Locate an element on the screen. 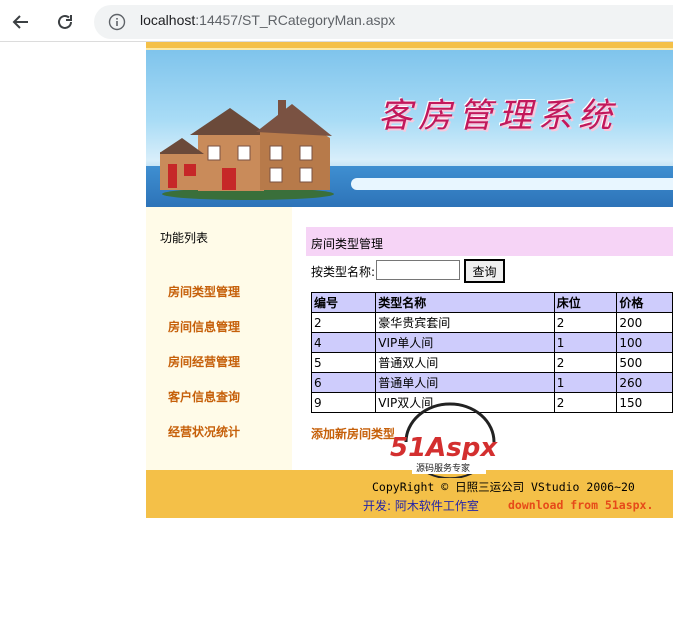 The width and height of the screenshot is (673, 620). cell-price: 200 is located at coordinates (644, 322).